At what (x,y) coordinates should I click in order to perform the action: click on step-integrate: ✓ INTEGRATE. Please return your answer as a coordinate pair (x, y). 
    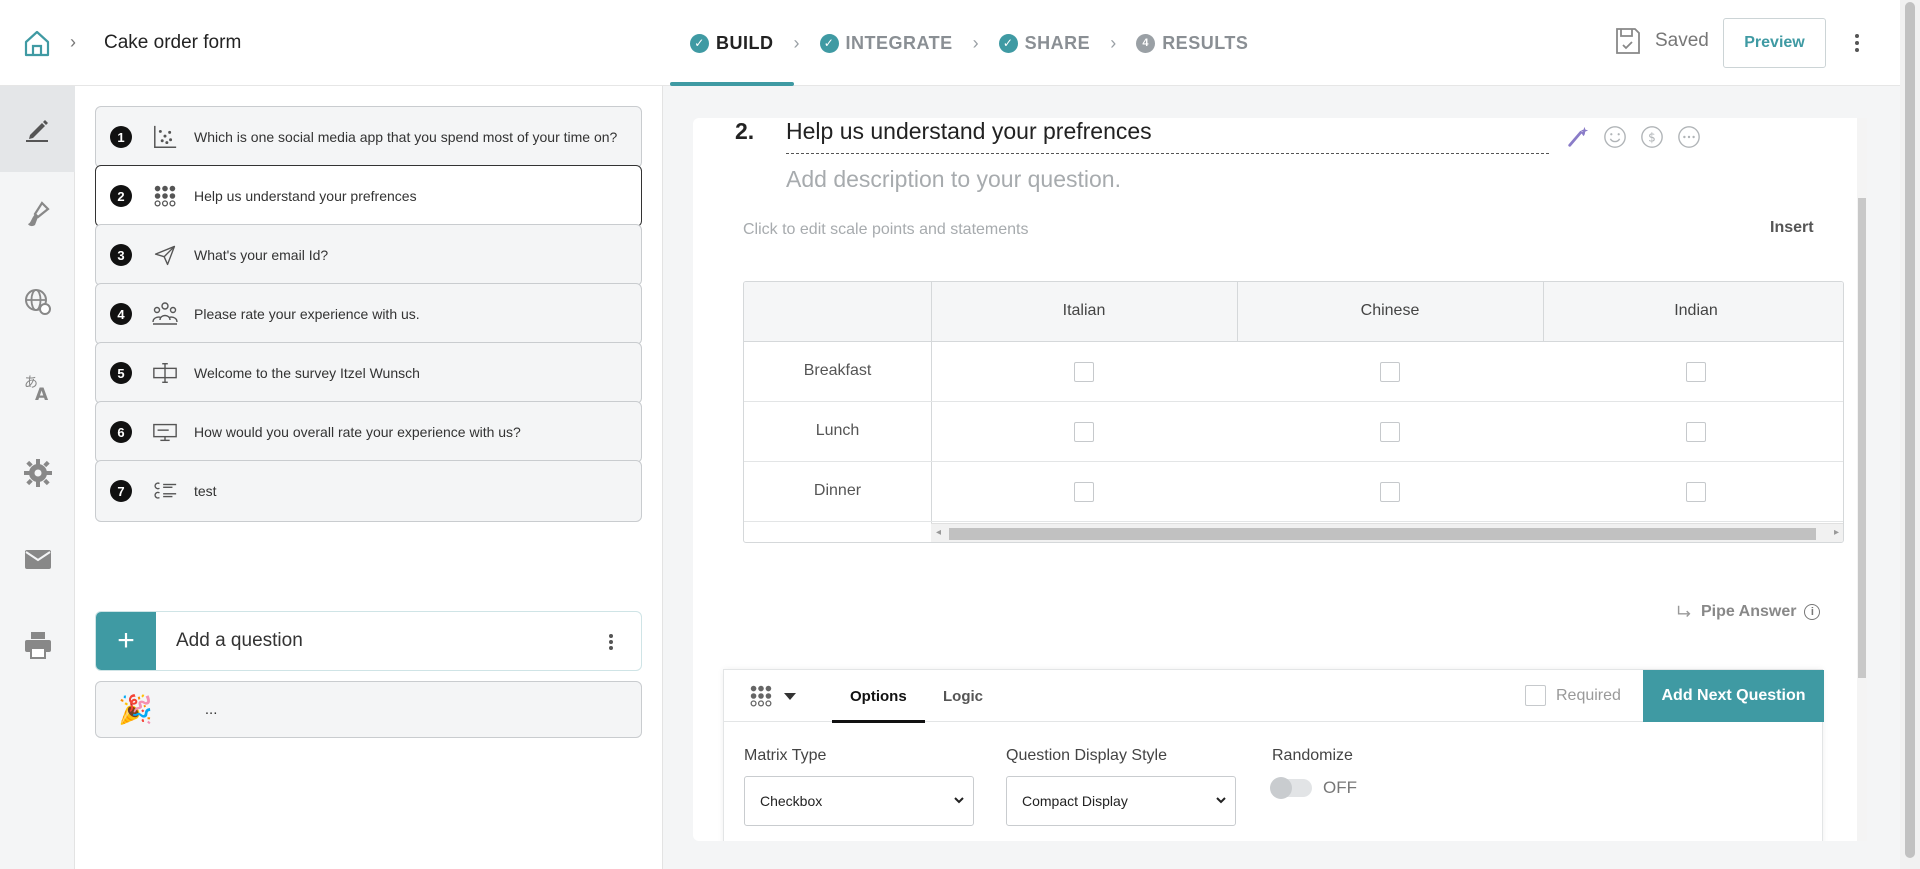
    Looking at the image, I should click on (886, 43).